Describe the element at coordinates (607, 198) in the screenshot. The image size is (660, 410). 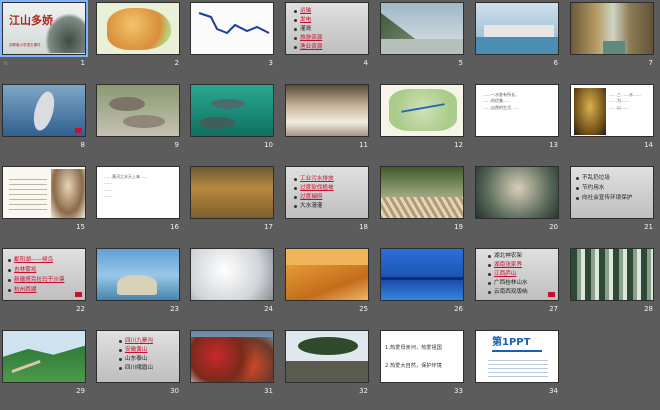
I see `bullet-text: 向社会宣传环境保护` at that location.